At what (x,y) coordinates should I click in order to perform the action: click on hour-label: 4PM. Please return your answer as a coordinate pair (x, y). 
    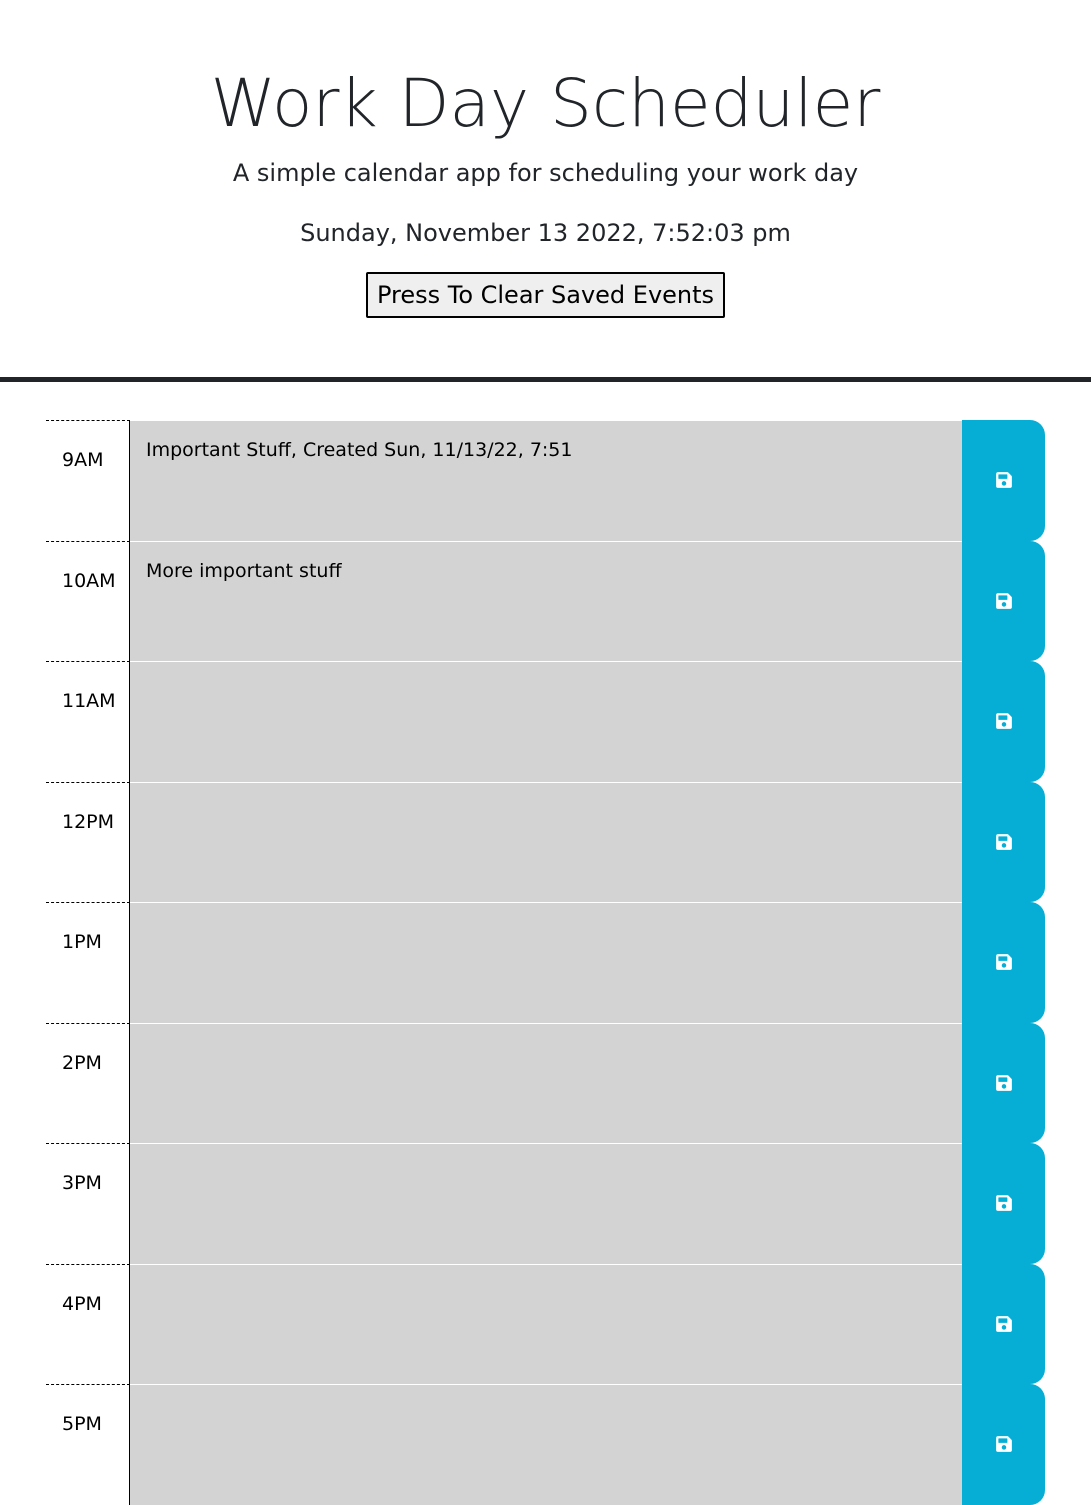
    Looking at the image, I should click on (88, 1323).